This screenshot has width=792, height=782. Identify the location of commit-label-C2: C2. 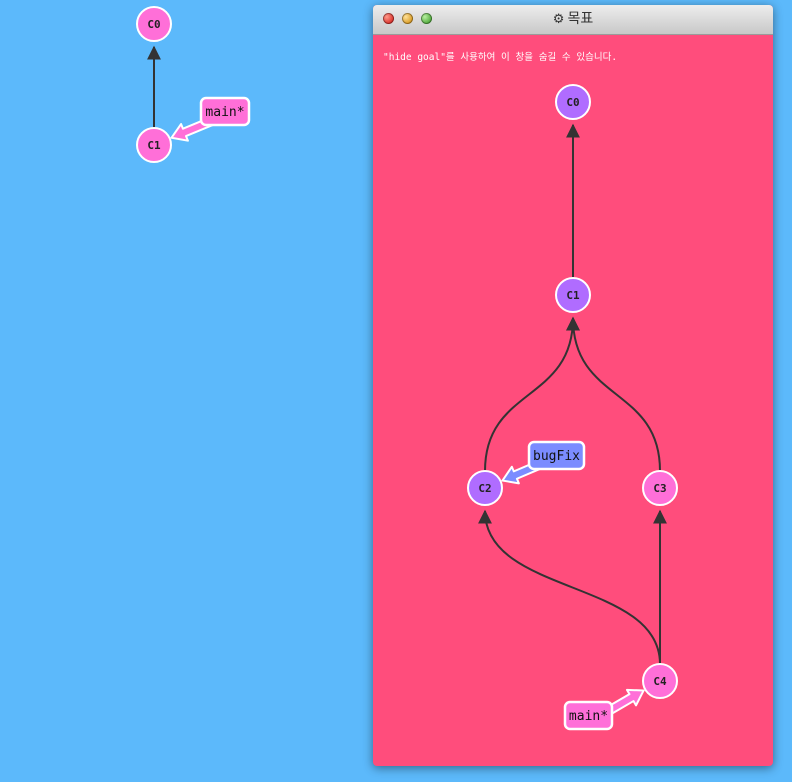
(484, 488).